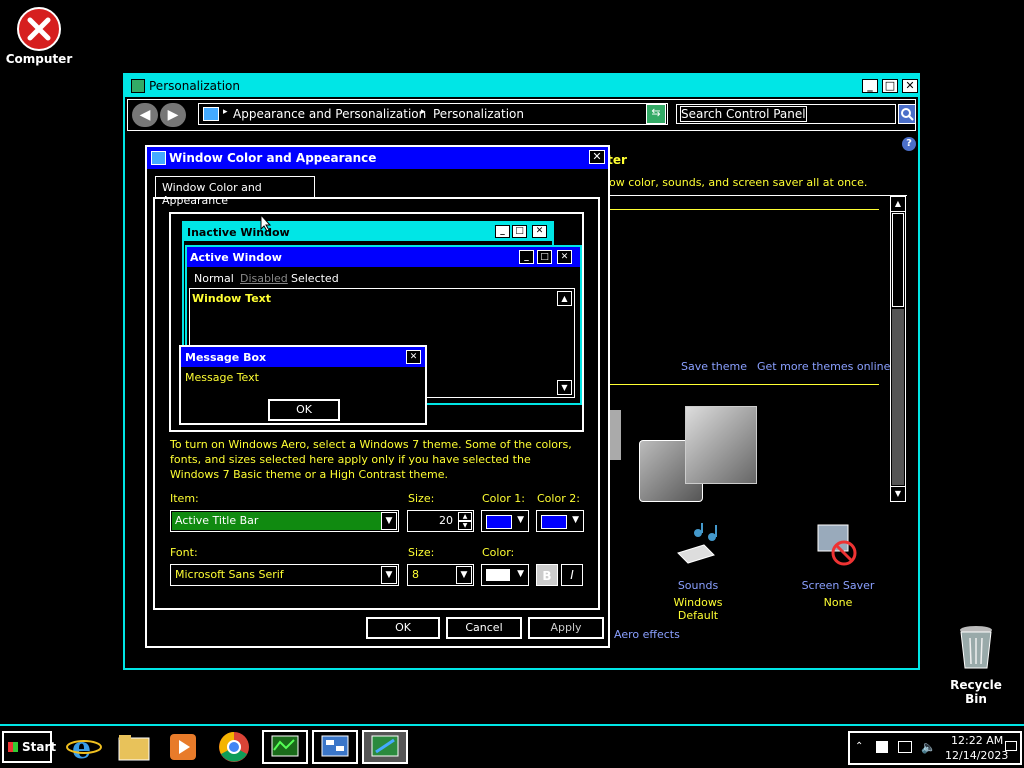 This screenshot has height=768, width=1024. I want to click on desktop-icon-computer: Computer, so click(39, 36).